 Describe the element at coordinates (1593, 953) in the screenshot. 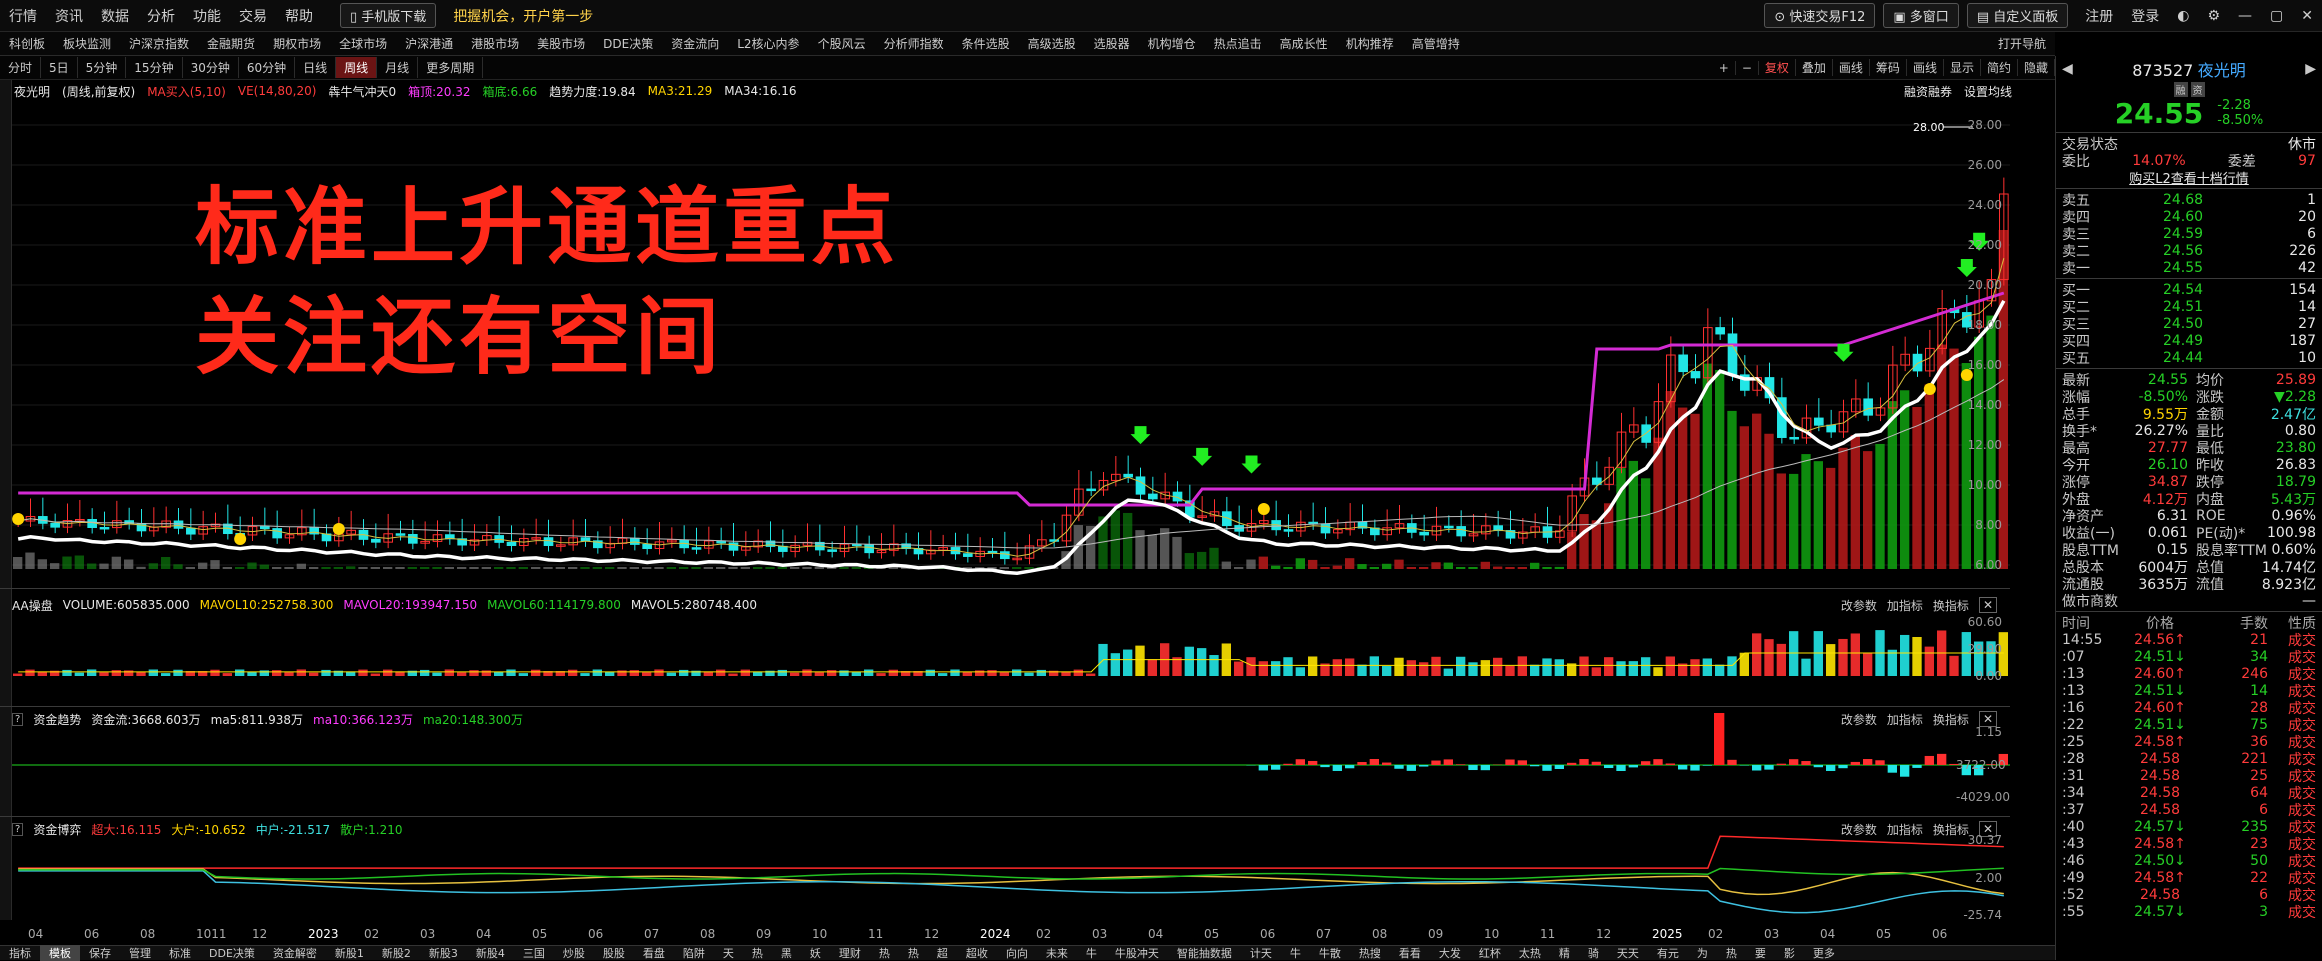

I see `bottom-tab-39: 骑` at that location.